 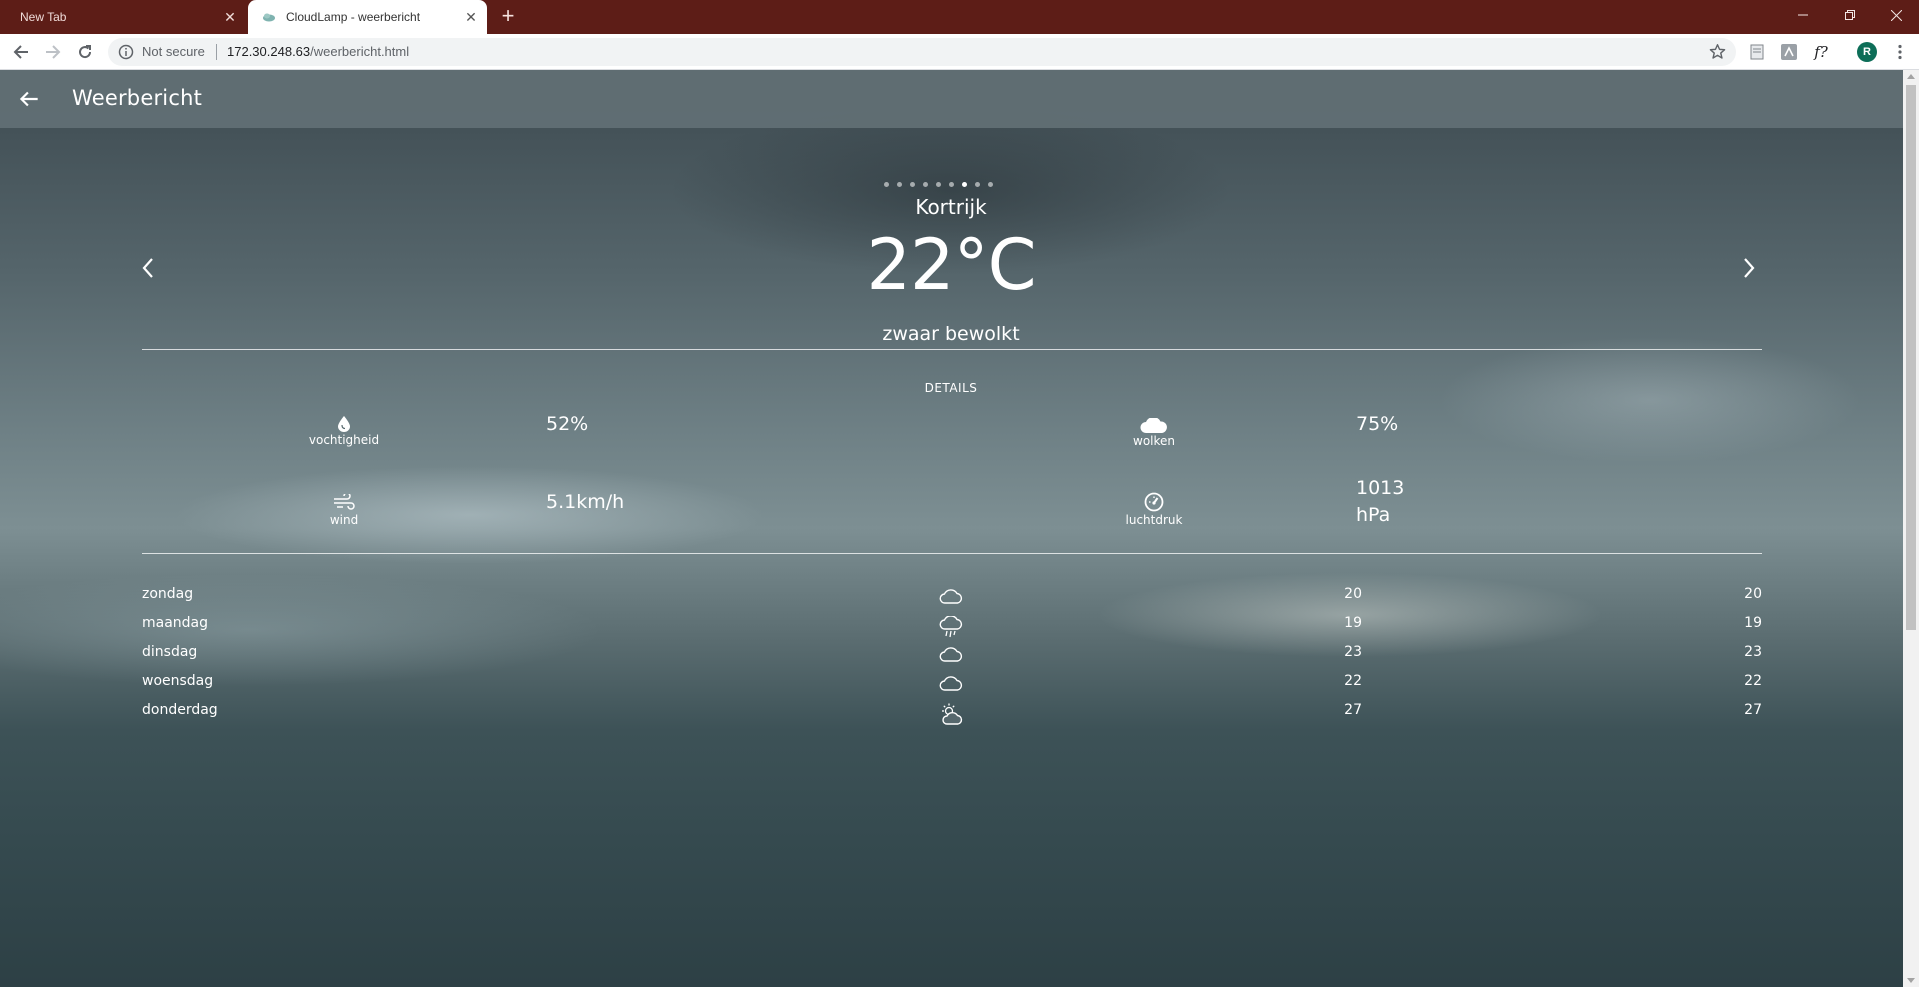 I want to click on wind-label: wind, so click(x=344, y=520).